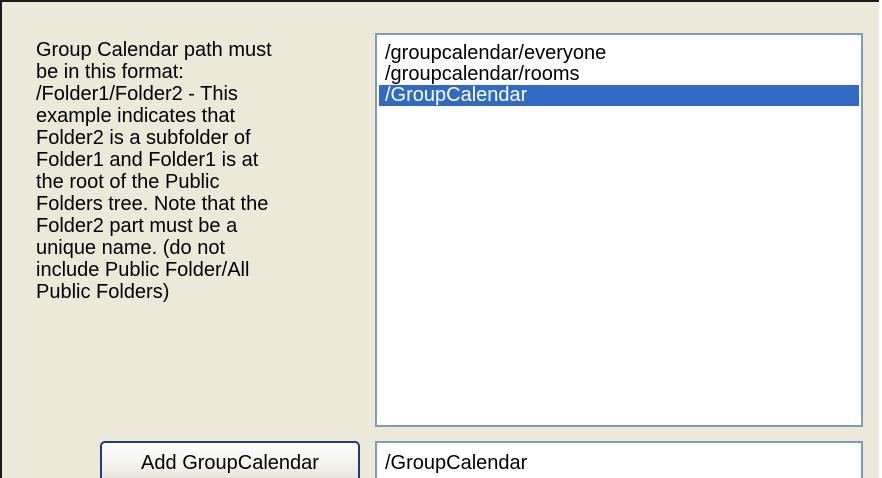 This screenshot has width=882, height=478. I want to click on list-item-selected: /GroupCalendar, so click(619, 95).